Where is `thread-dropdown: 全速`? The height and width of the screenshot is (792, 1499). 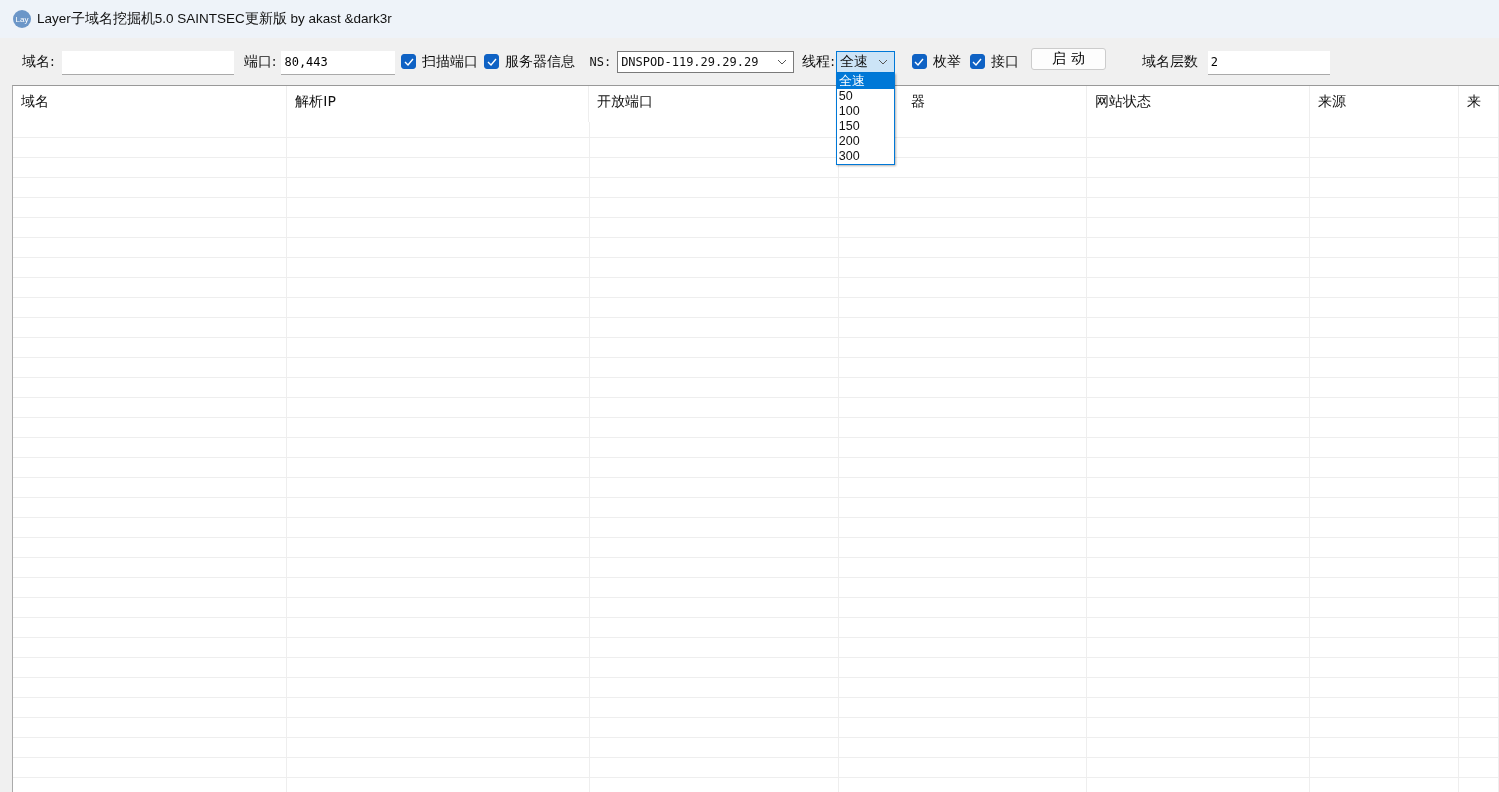 thread-dropdown: 全速 is located at coordinates (865, 61).